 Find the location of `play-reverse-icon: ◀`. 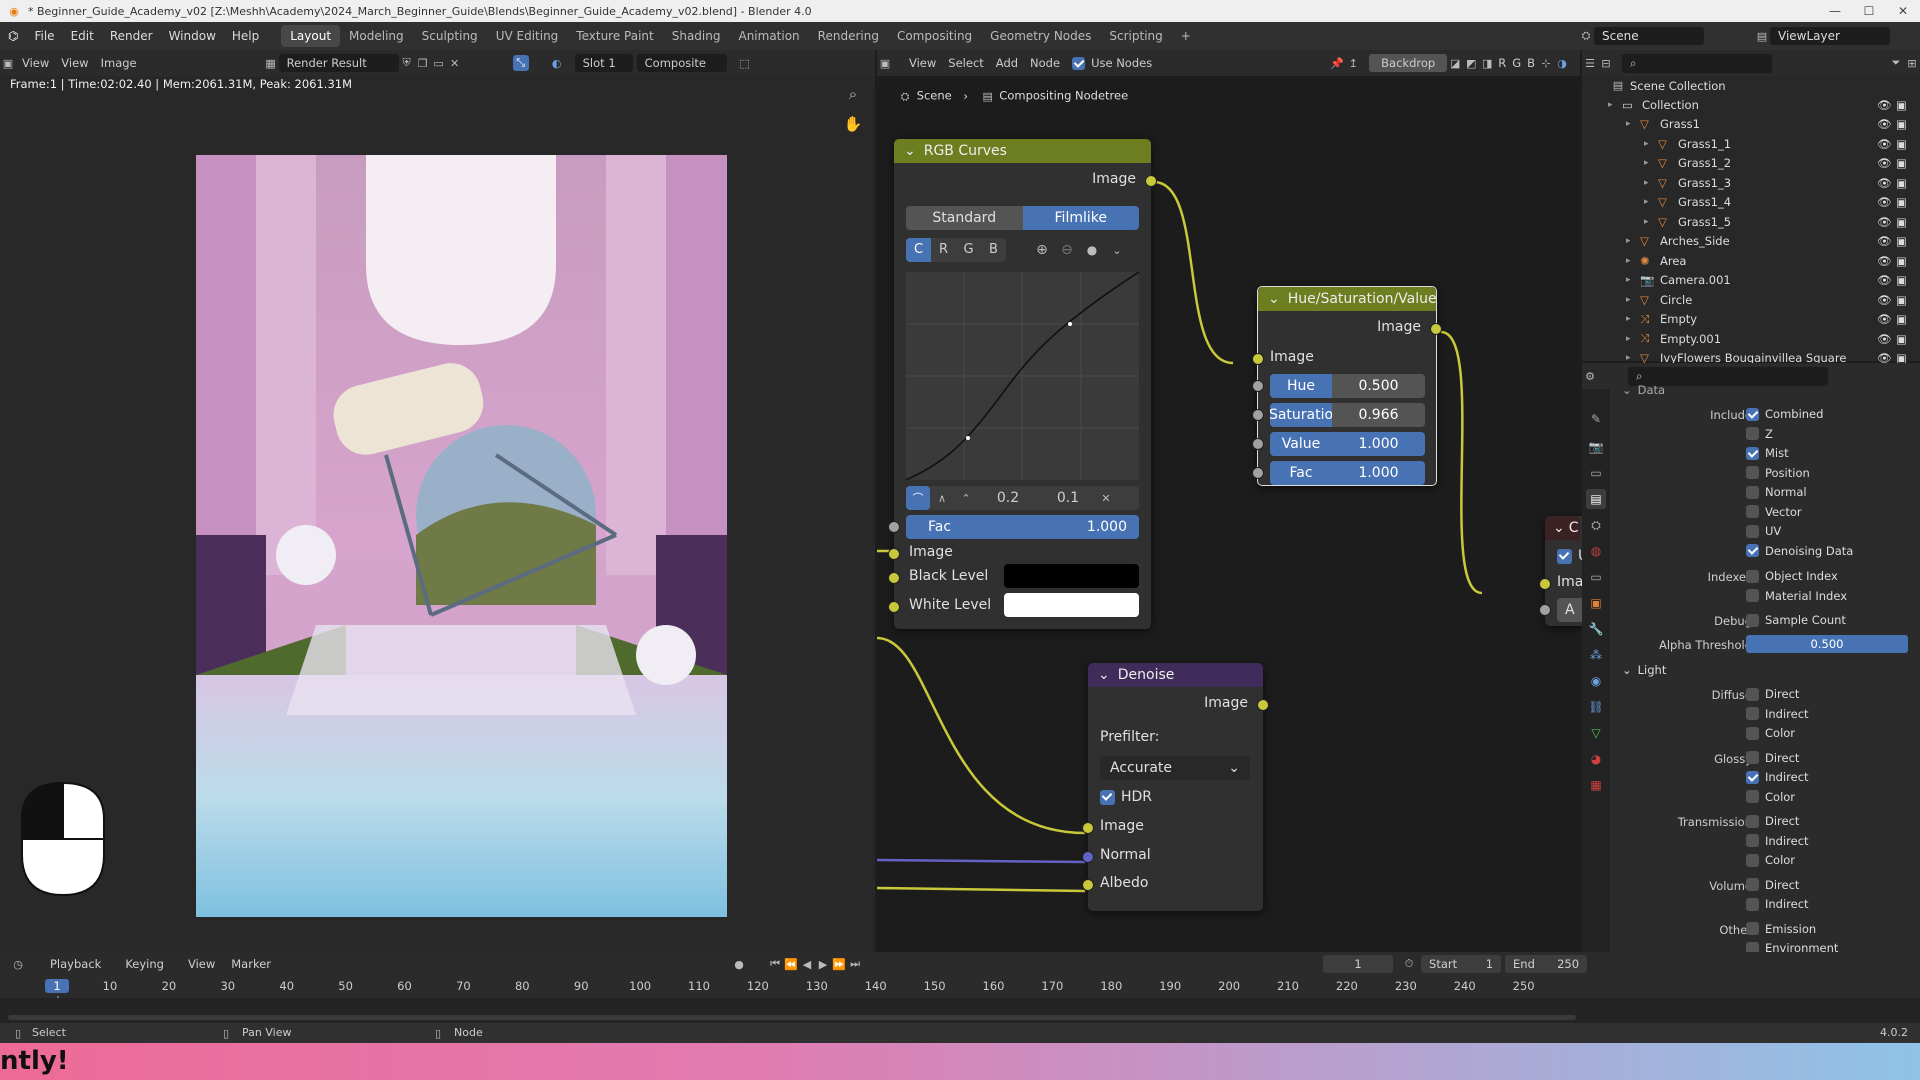

play-reverse-icon: ◀ is located at coordinates (807, 964).